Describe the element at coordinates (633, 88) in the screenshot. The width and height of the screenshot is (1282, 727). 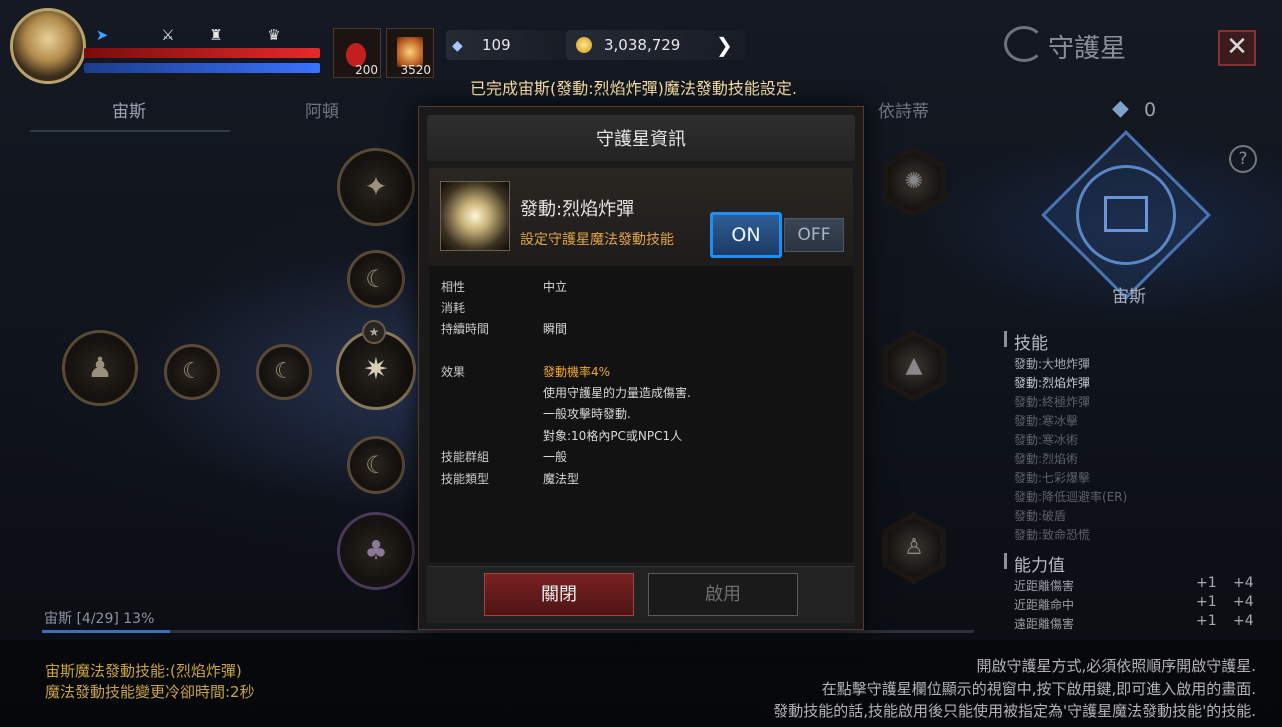
I see `system-notice: 已完成宙斯(發動:烈焰炸彈)魔法發動技能設定.` at that location.